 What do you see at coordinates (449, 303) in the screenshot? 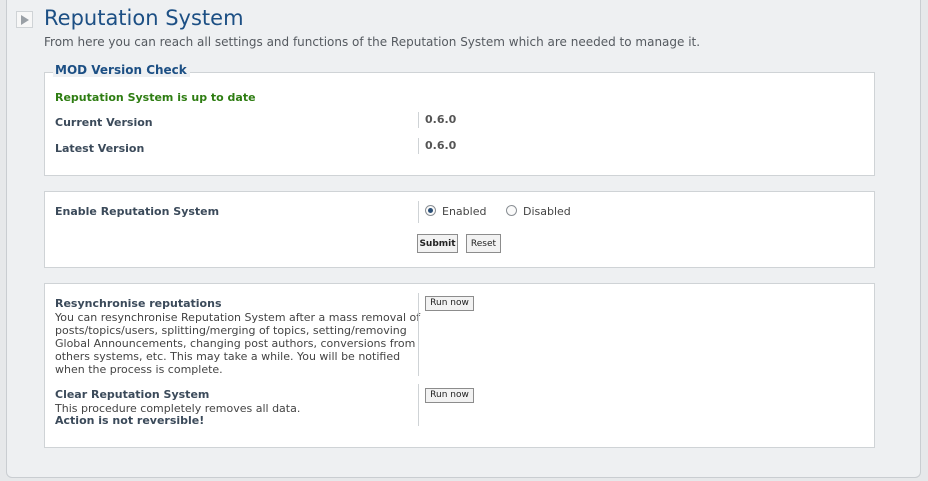
I see `resync-run-button: Run now` at bounding box center [449, 303].